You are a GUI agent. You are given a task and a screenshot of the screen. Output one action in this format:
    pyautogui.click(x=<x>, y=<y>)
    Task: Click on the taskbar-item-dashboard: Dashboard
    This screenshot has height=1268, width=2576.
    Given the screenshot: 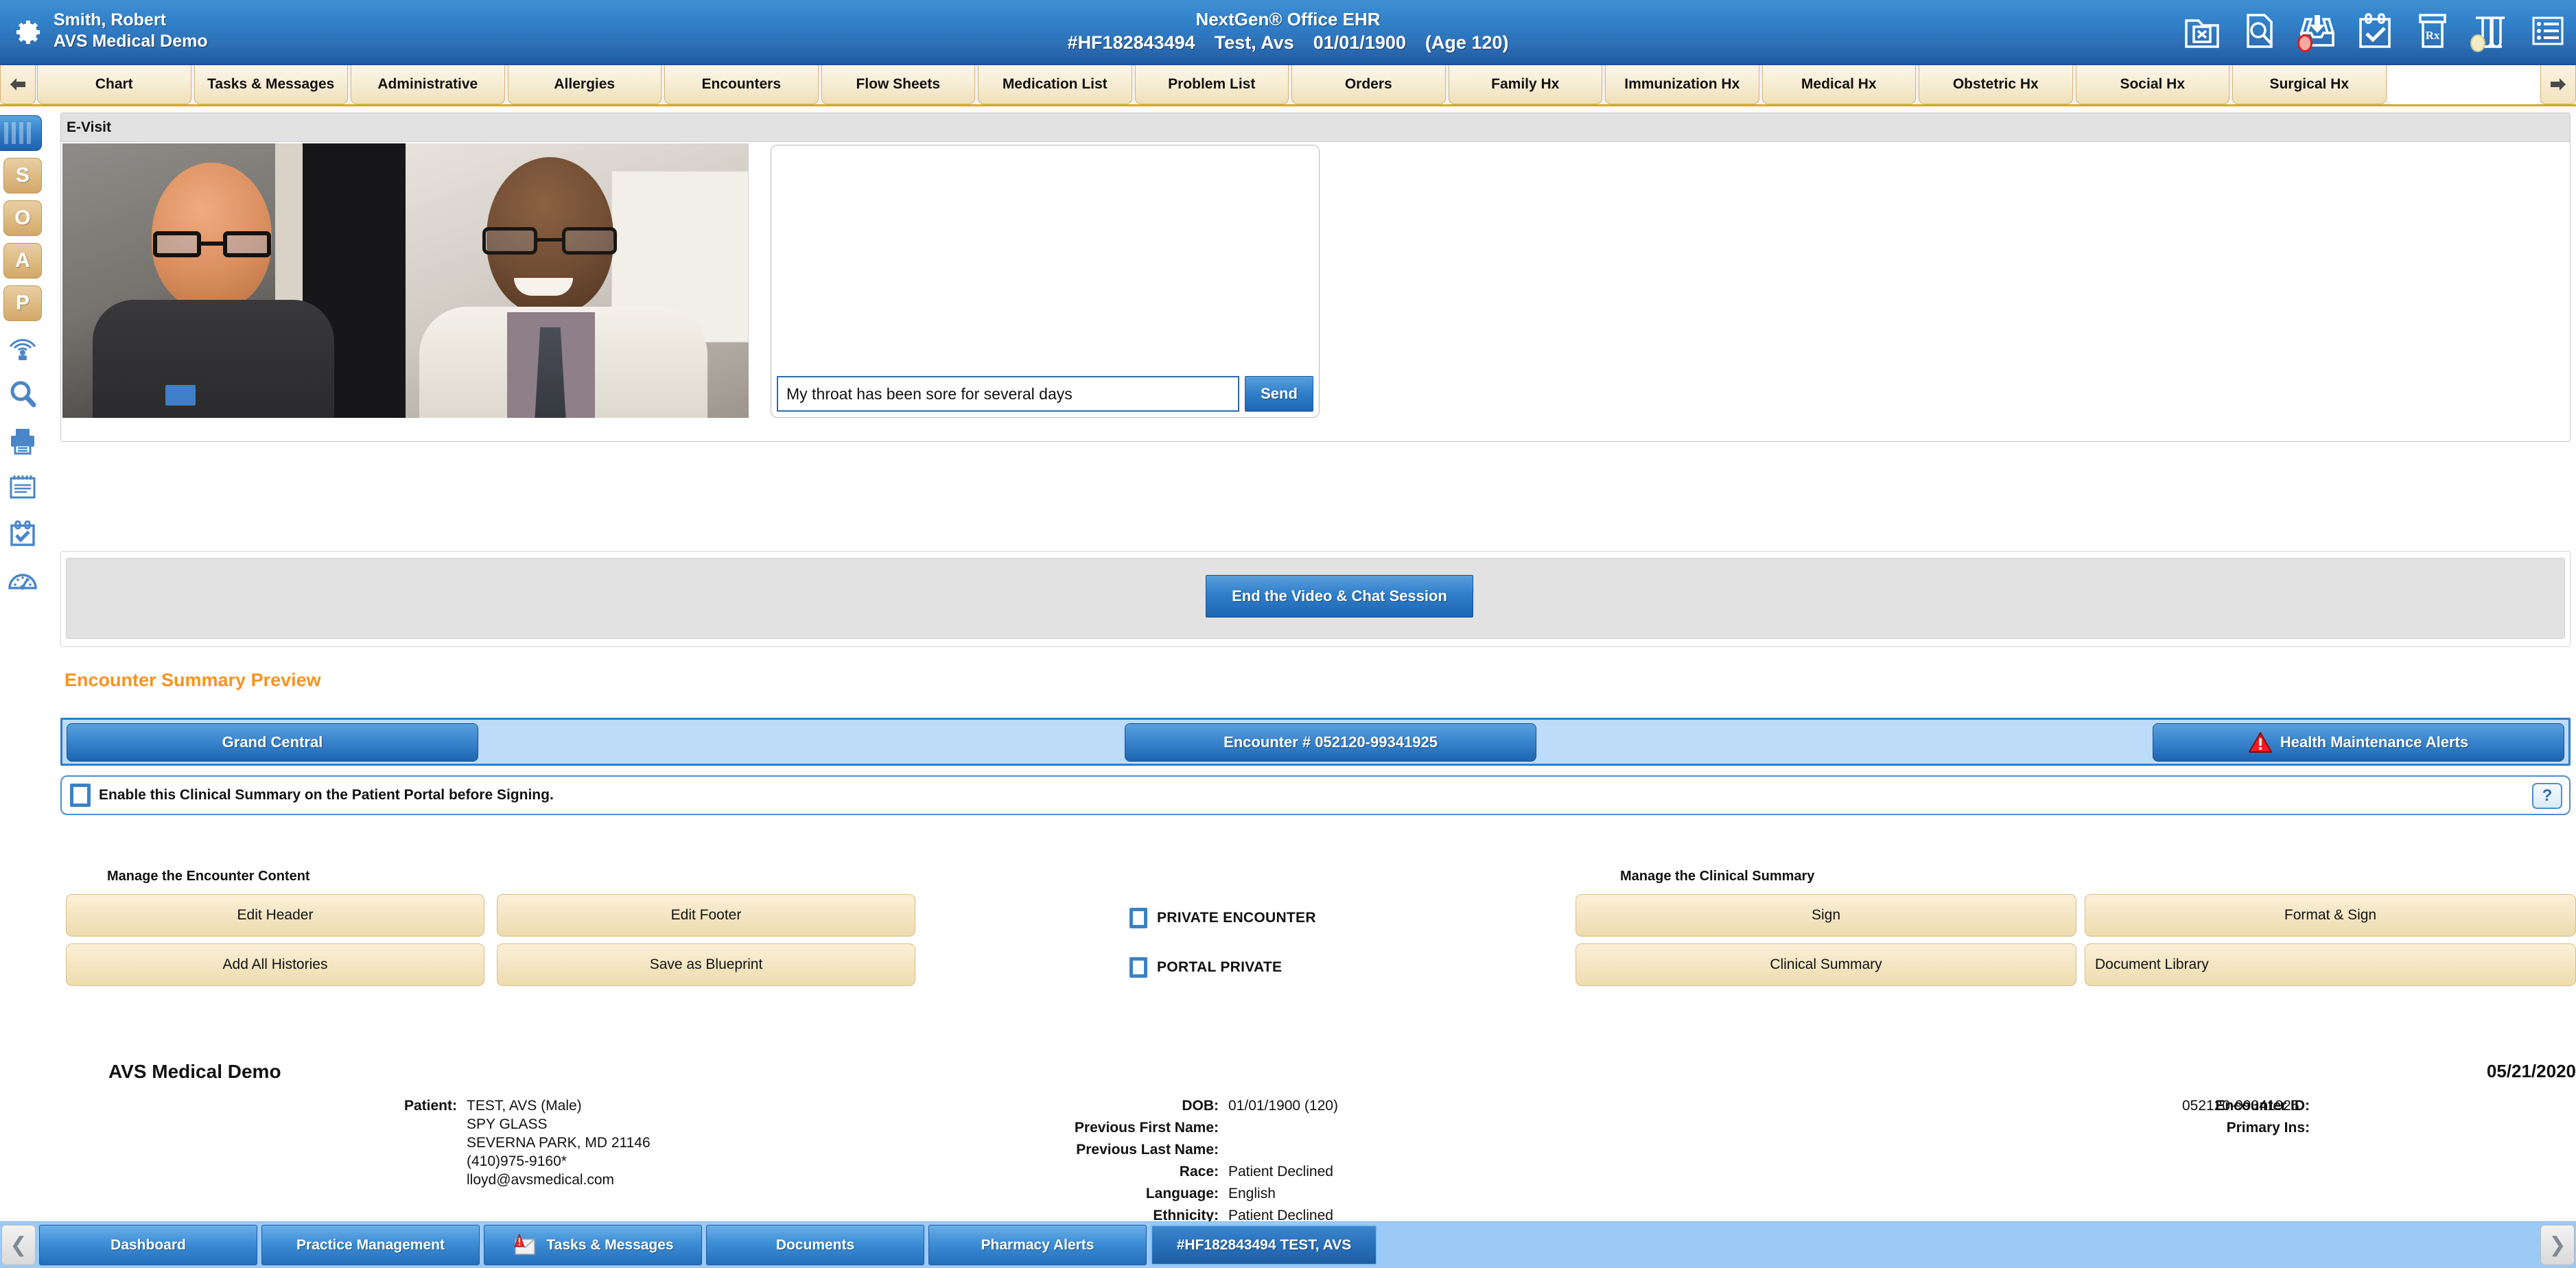 What is the action you would take?
    pyautogui.click(x=148, y=1245)
    